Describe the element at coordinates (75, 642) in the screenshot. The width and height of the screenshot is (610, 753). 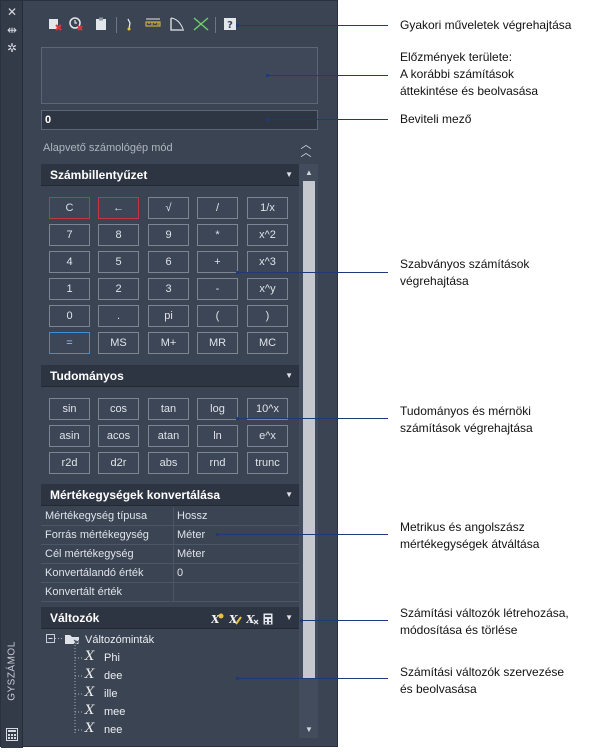
I see `svg-text: x` at that location.